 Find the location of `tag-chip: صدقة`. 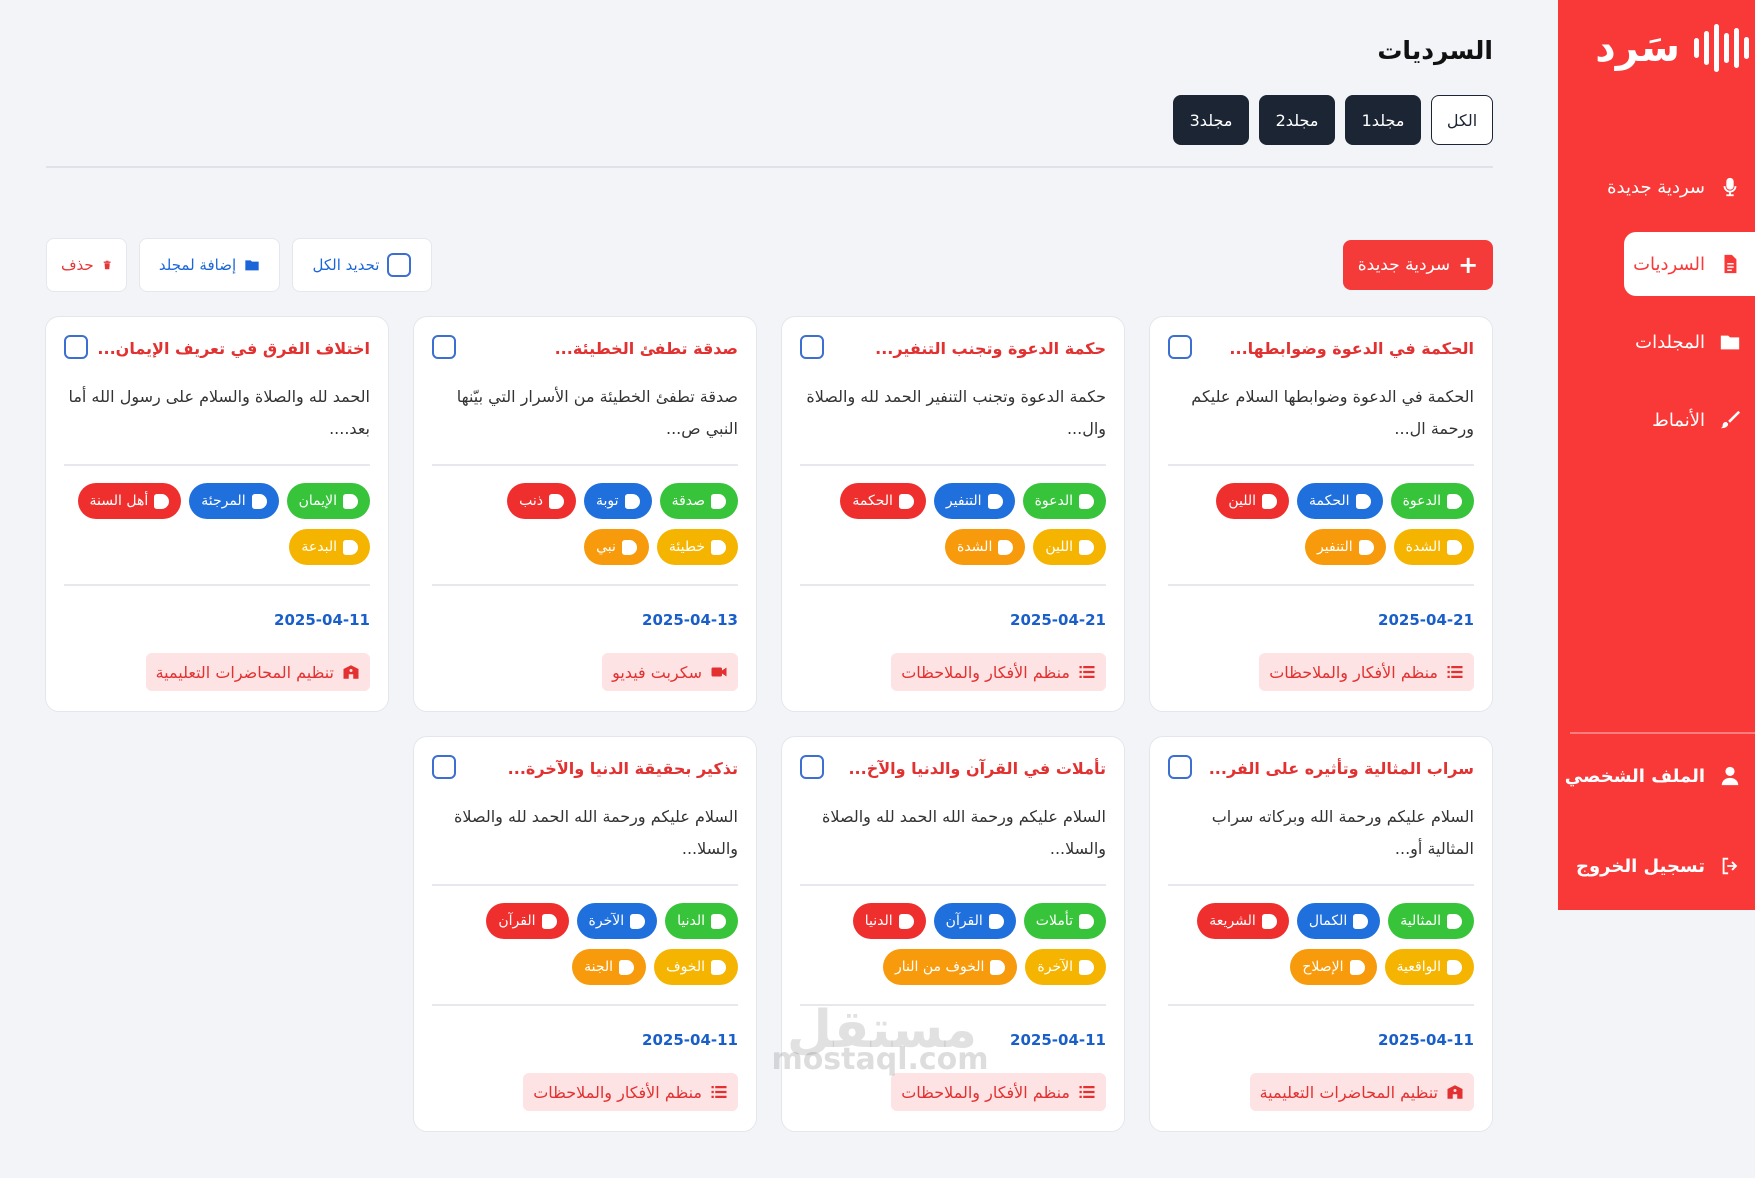

tag-chip: صدقة is located at coordinates (698, 501).